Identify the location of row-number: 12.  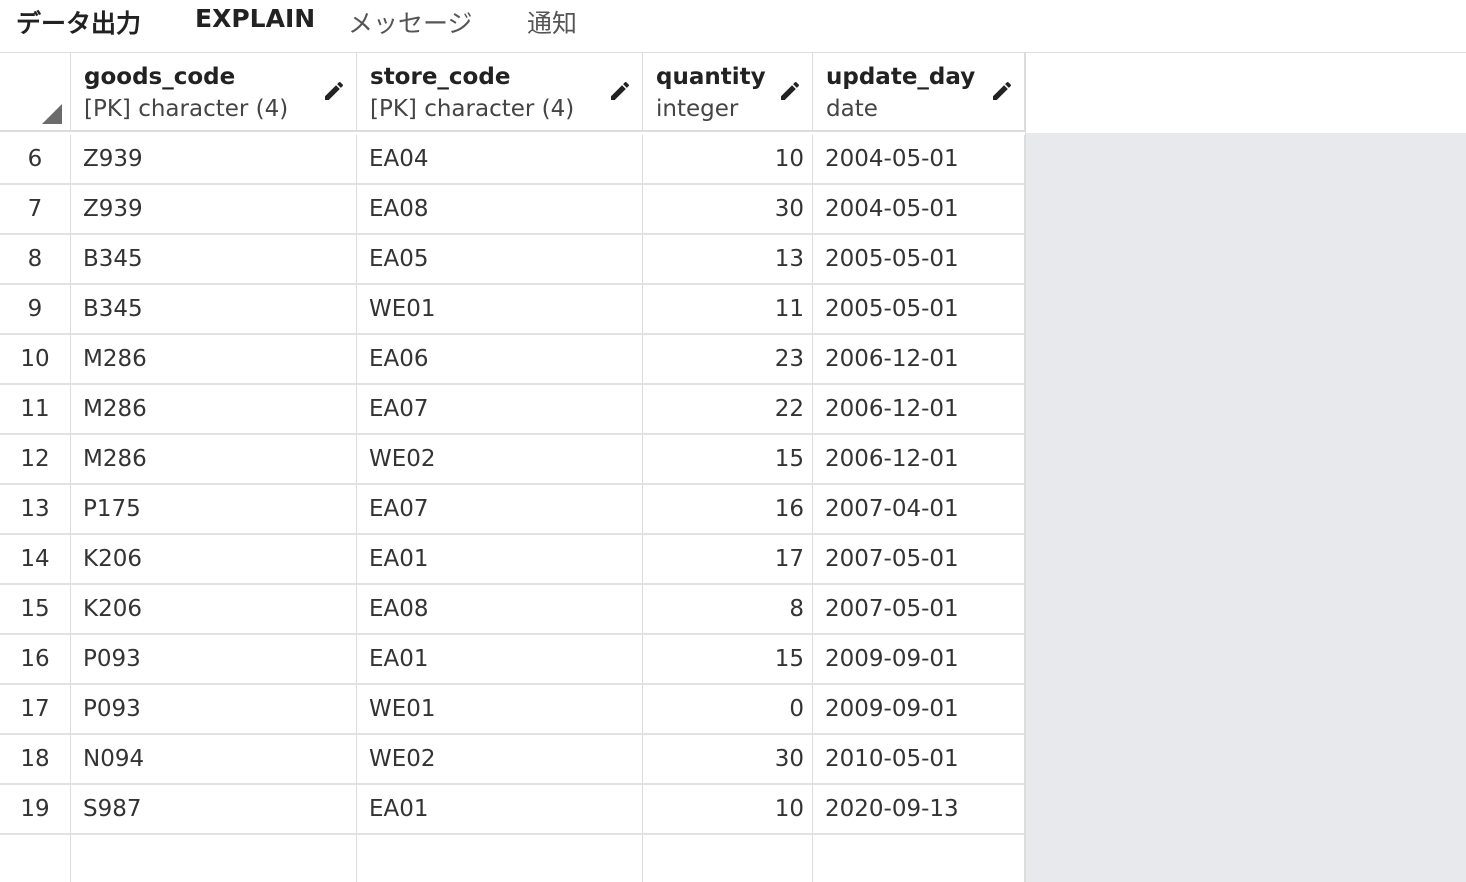
(35, 460).